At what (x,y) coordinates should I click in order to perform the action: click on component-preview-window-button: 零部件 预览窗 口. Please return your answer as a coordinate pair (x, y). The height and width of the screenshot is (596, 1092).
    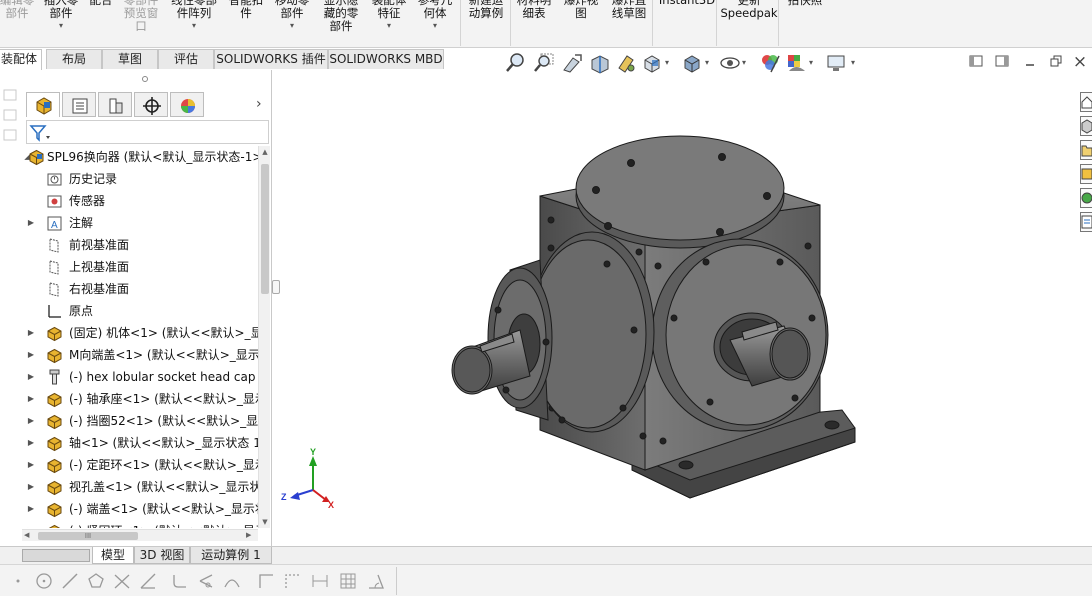
    Looking at the image, I should click on (141, 16).